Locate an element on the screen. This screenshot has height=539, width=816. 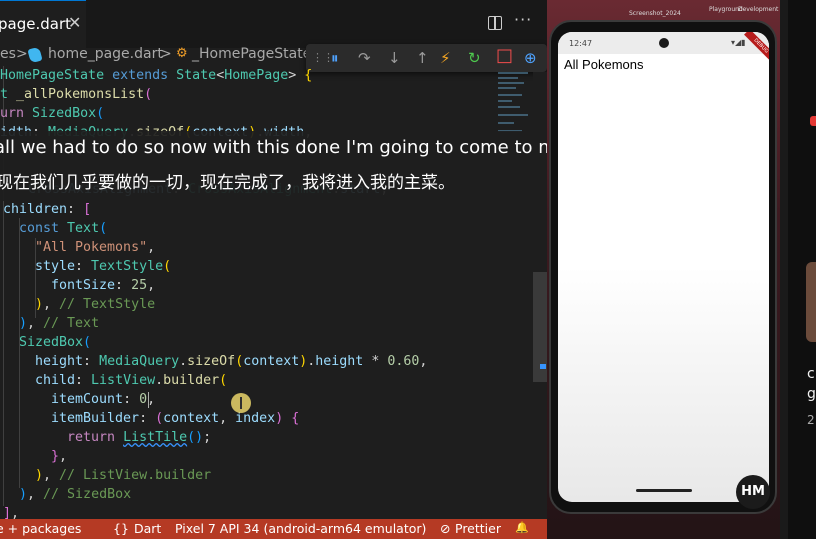
code-line: ), // SizedBox is located at coordinates (75, 494).